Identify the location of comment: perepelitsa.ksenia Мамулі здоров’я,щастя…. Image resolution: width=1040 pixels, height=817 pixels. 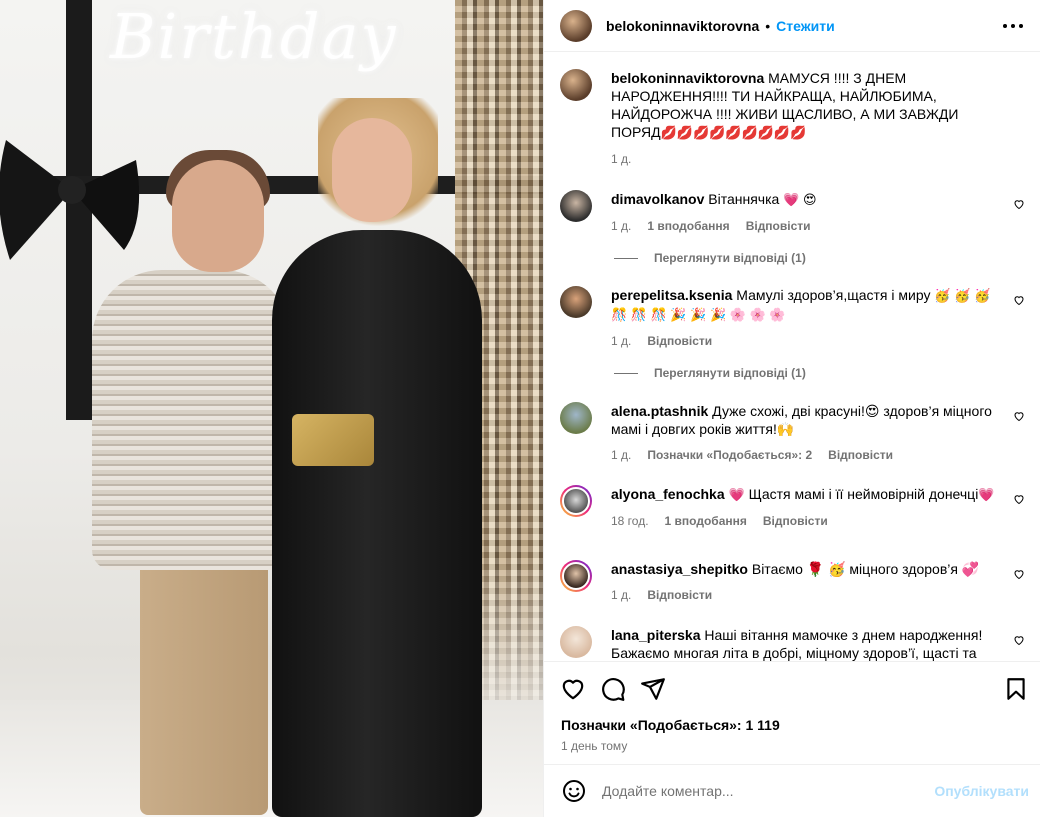
(792, 318).